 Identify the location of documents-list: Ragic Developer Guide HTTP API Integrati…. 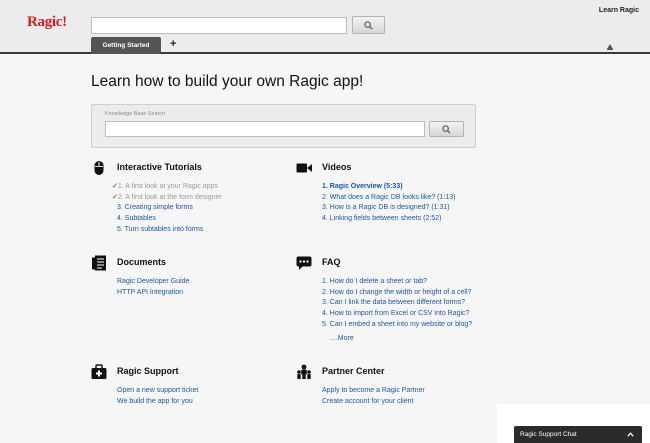
(153, 287).